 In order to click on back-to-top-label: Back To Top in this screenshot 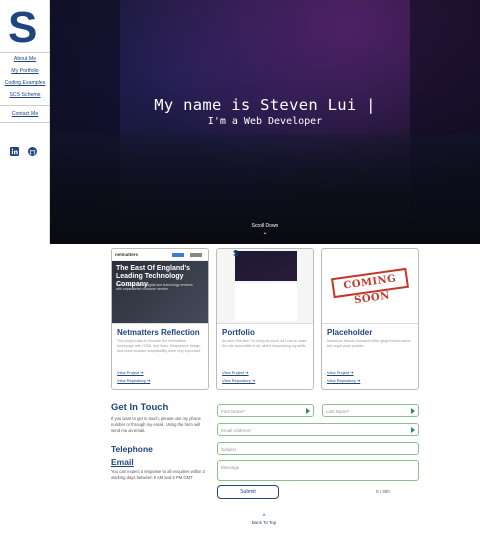, I will do `click(264, 522)`.